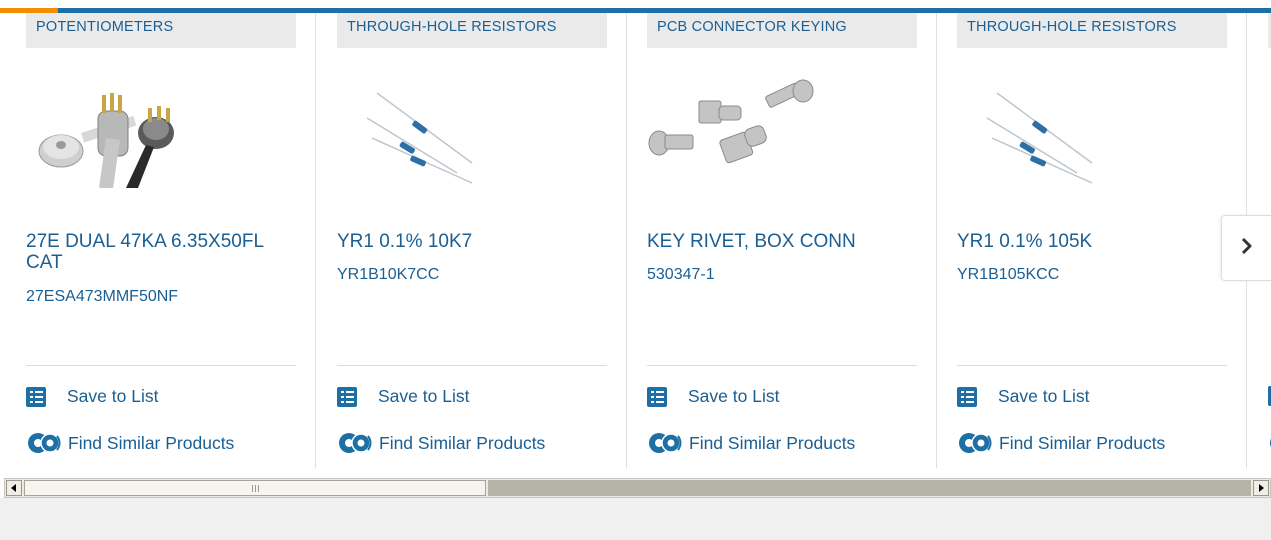 The height and width of the screenshot is (540, 1271). What do you see at coordinates (161, 297) in the screenshot?
I see `product-sku-link: 27ESA473MMF50NF` at bounding box center [161, 297].